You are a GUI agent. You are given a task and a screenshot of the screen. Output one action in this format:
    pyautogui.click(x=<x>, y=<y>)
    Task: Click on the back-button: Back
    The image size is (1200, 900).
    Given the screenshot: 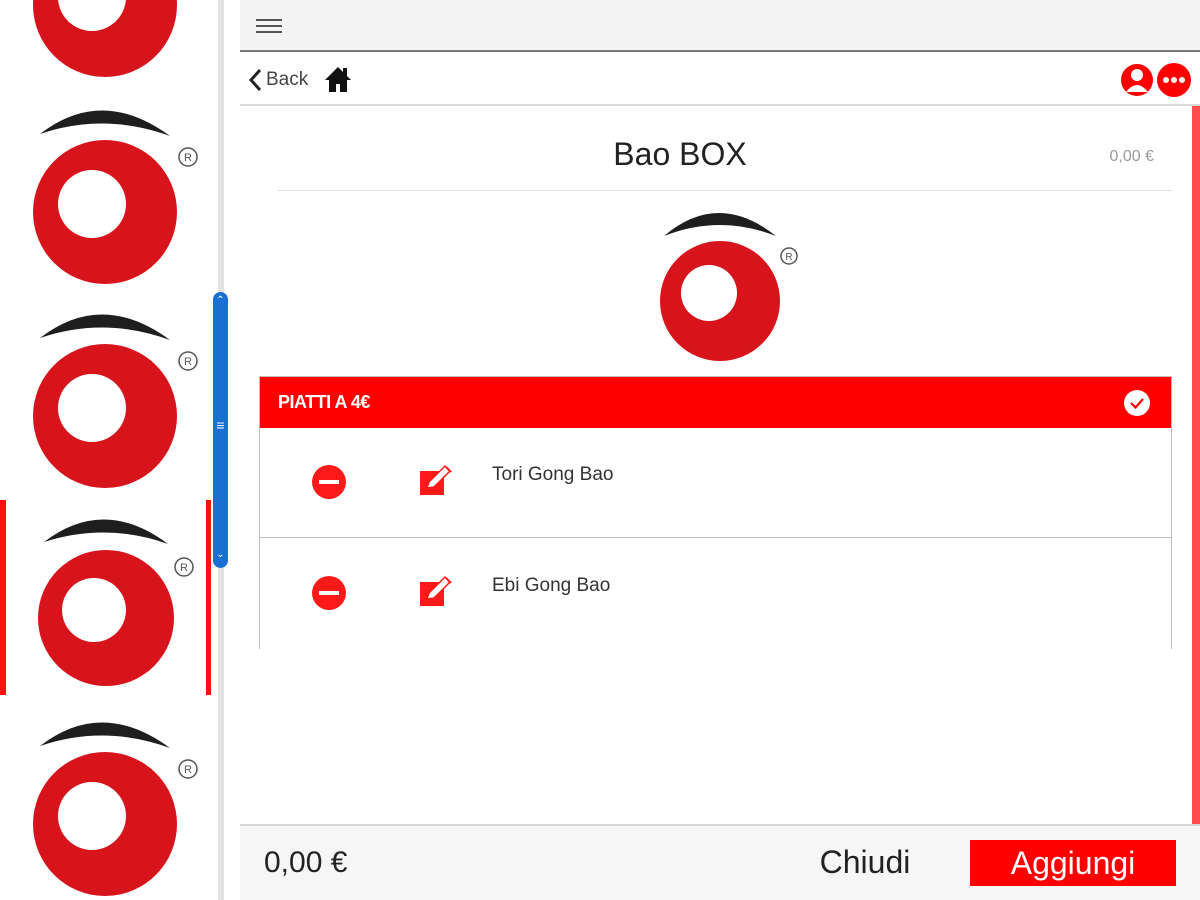 What is the action you would take?
    pyautogui.click(x=278, y=80)
    